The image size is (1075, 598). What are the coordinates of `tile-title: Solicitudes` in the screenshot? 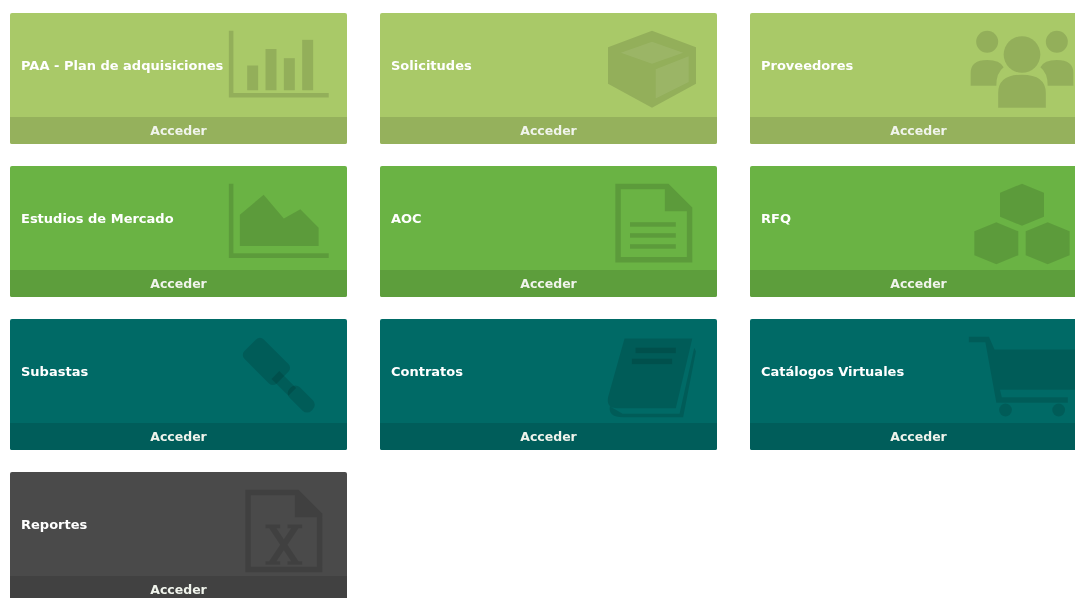 It's located at (431, 65).